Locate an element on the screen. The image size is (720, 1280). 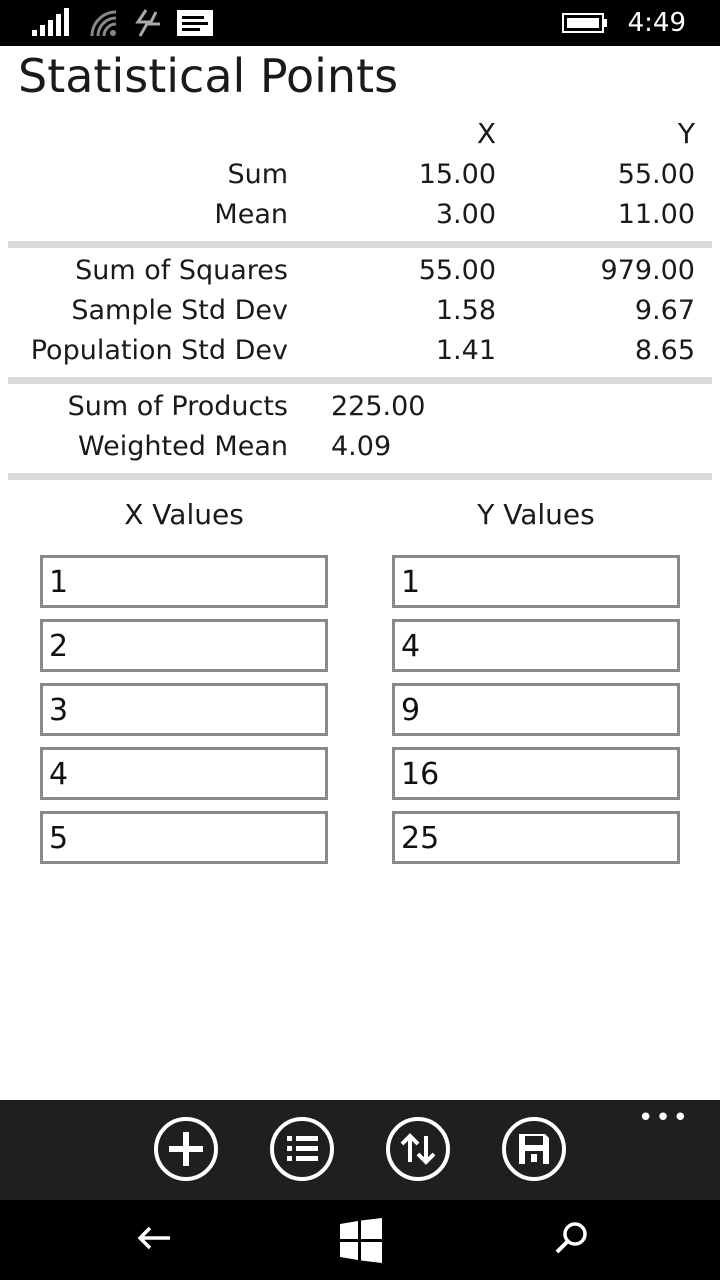
save-icon is located at coordinates (534, 1149).